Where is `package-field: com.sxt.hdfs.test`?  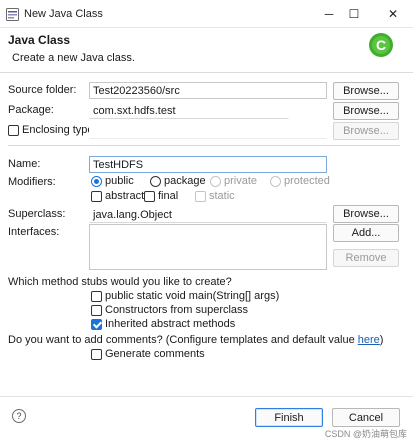 package-field: com.sxt.hdfs.test is located at coordinates (189, 110).